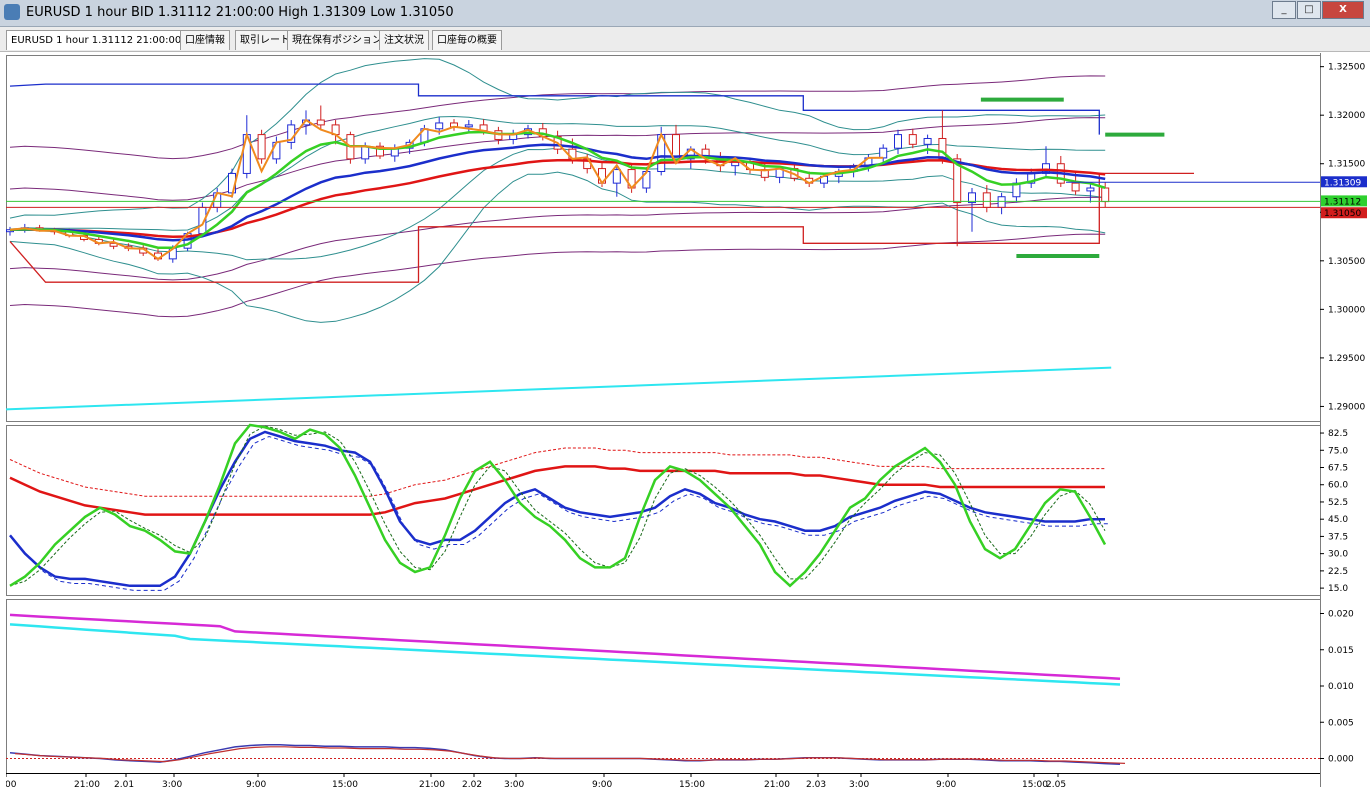 This screenshot has width=1370, height=811. What do you see at coordinates (124, 785) in the screenshot?
I see `time-tick-label: 2.01` at bounding box center [124, 785].